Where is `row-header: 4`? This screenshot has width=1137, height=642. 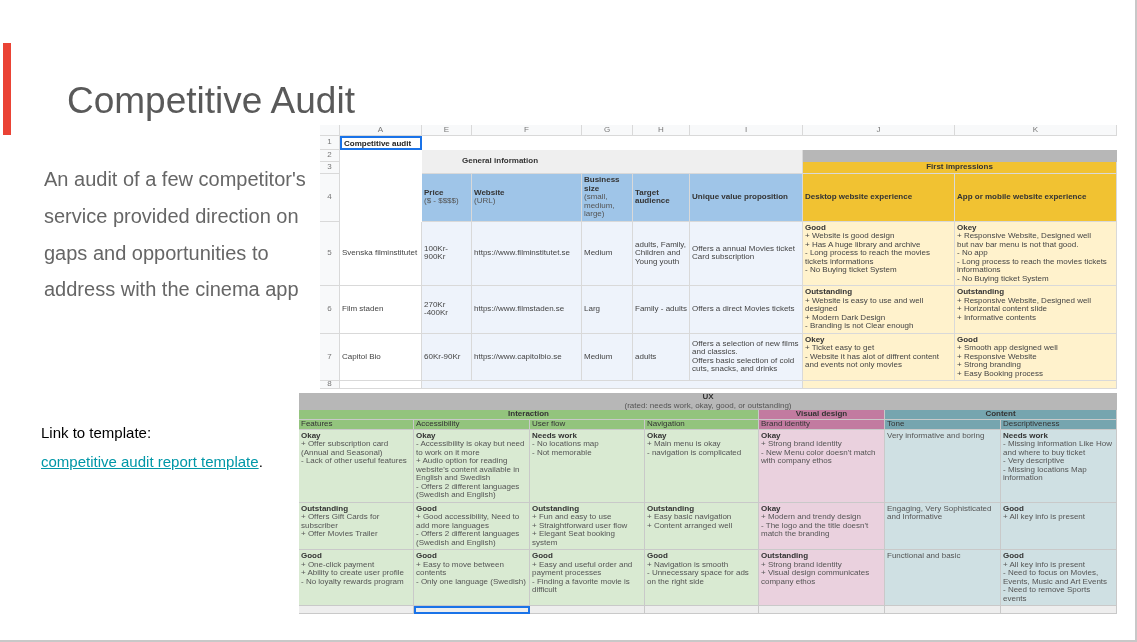
row-header: 4 is located at coordinates (330, 198).